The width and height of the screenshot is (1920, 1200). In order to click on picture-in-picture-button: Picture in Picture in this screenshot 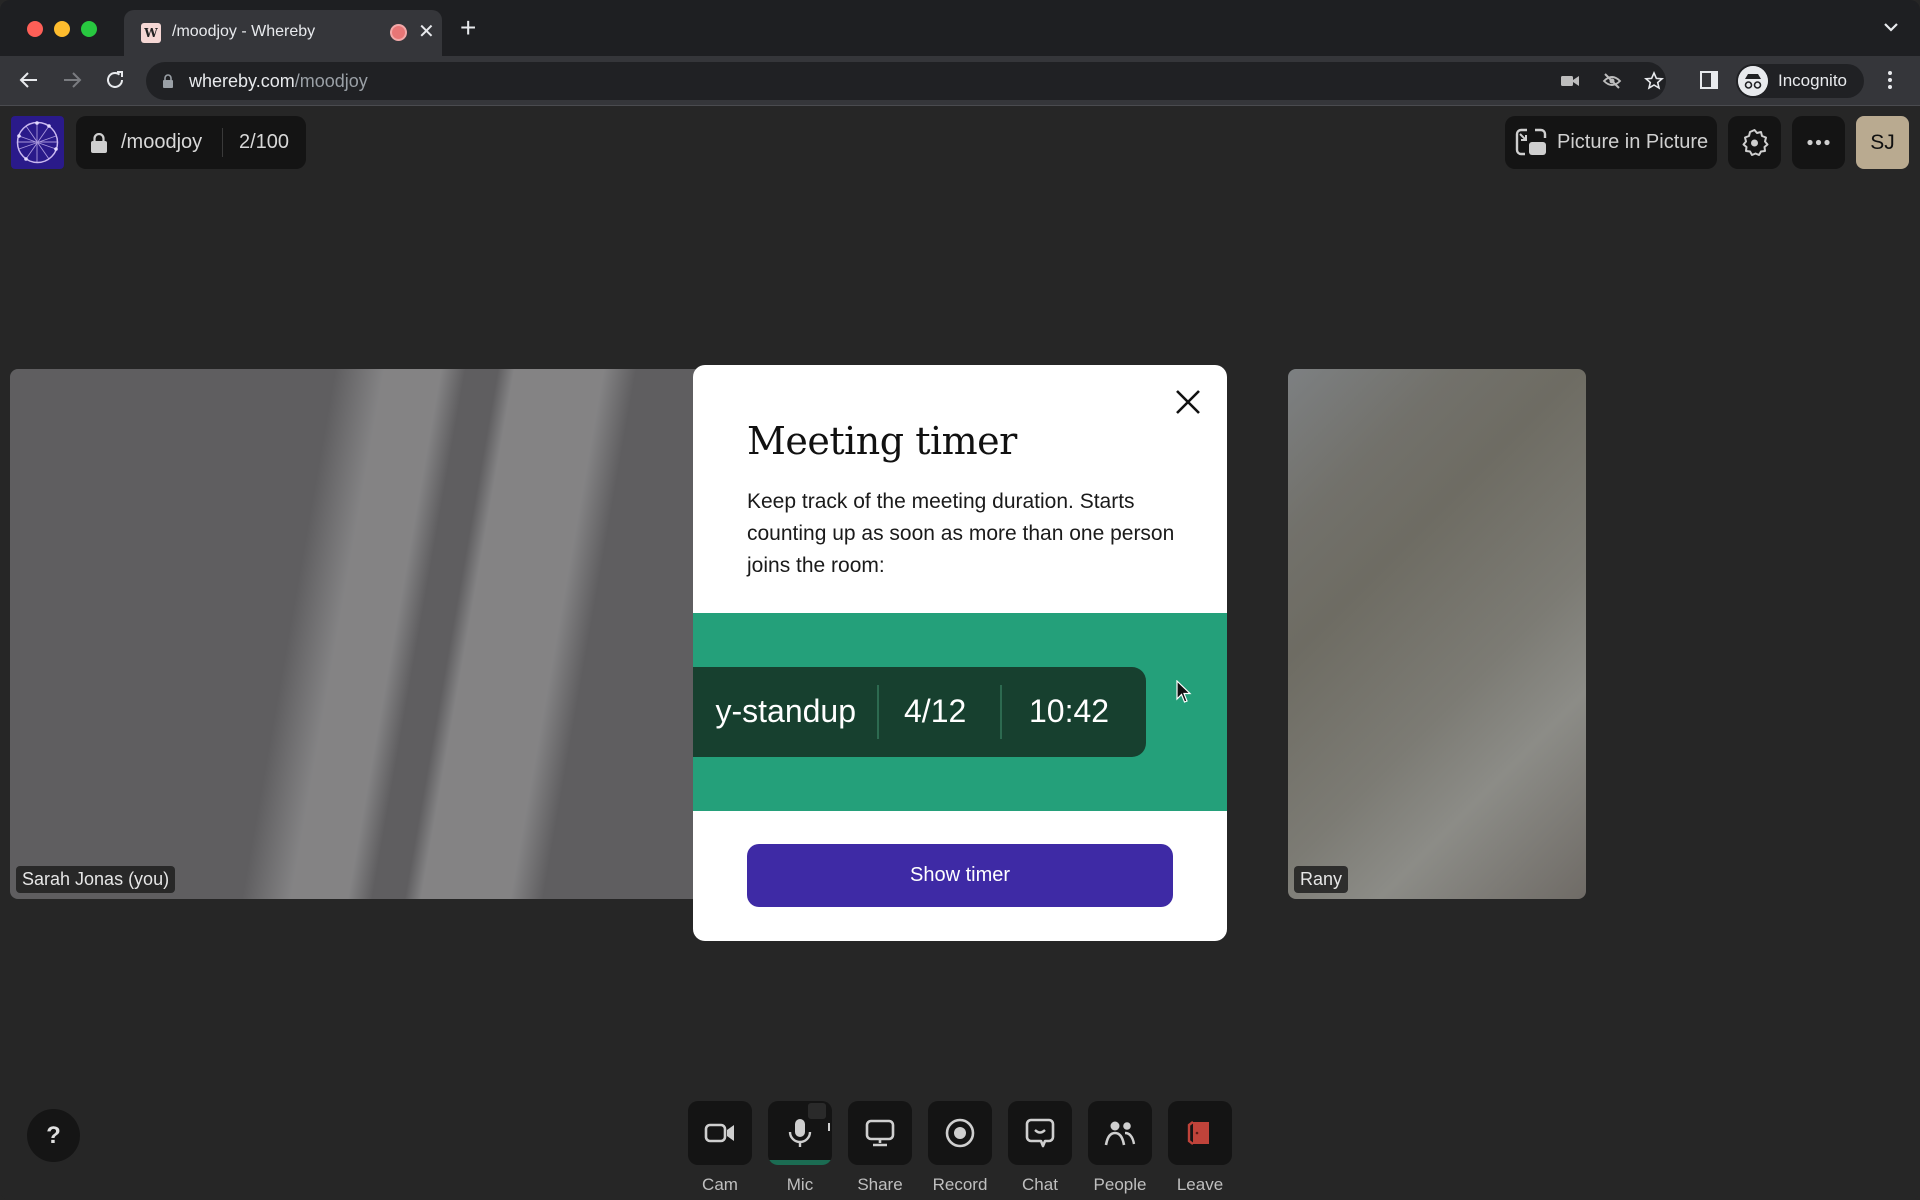, I will do `click(1611, 142)`.